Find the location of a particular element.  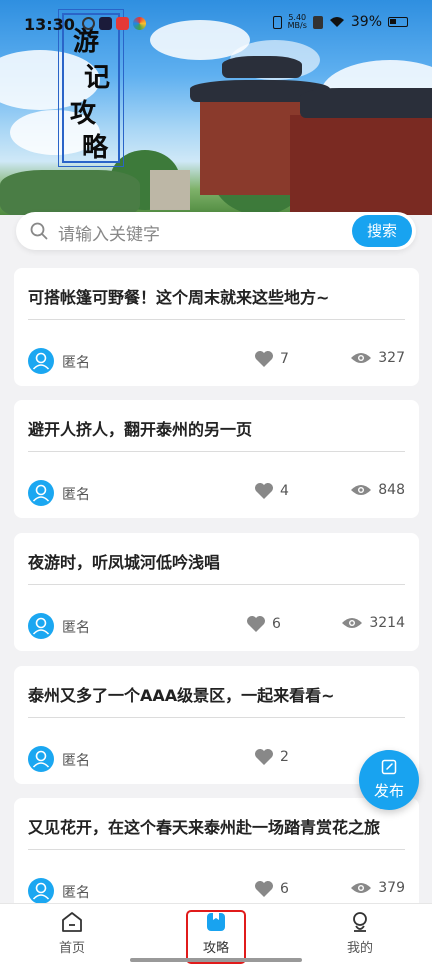

banner-title-char: 攻 is located at coordinates (83, 114).